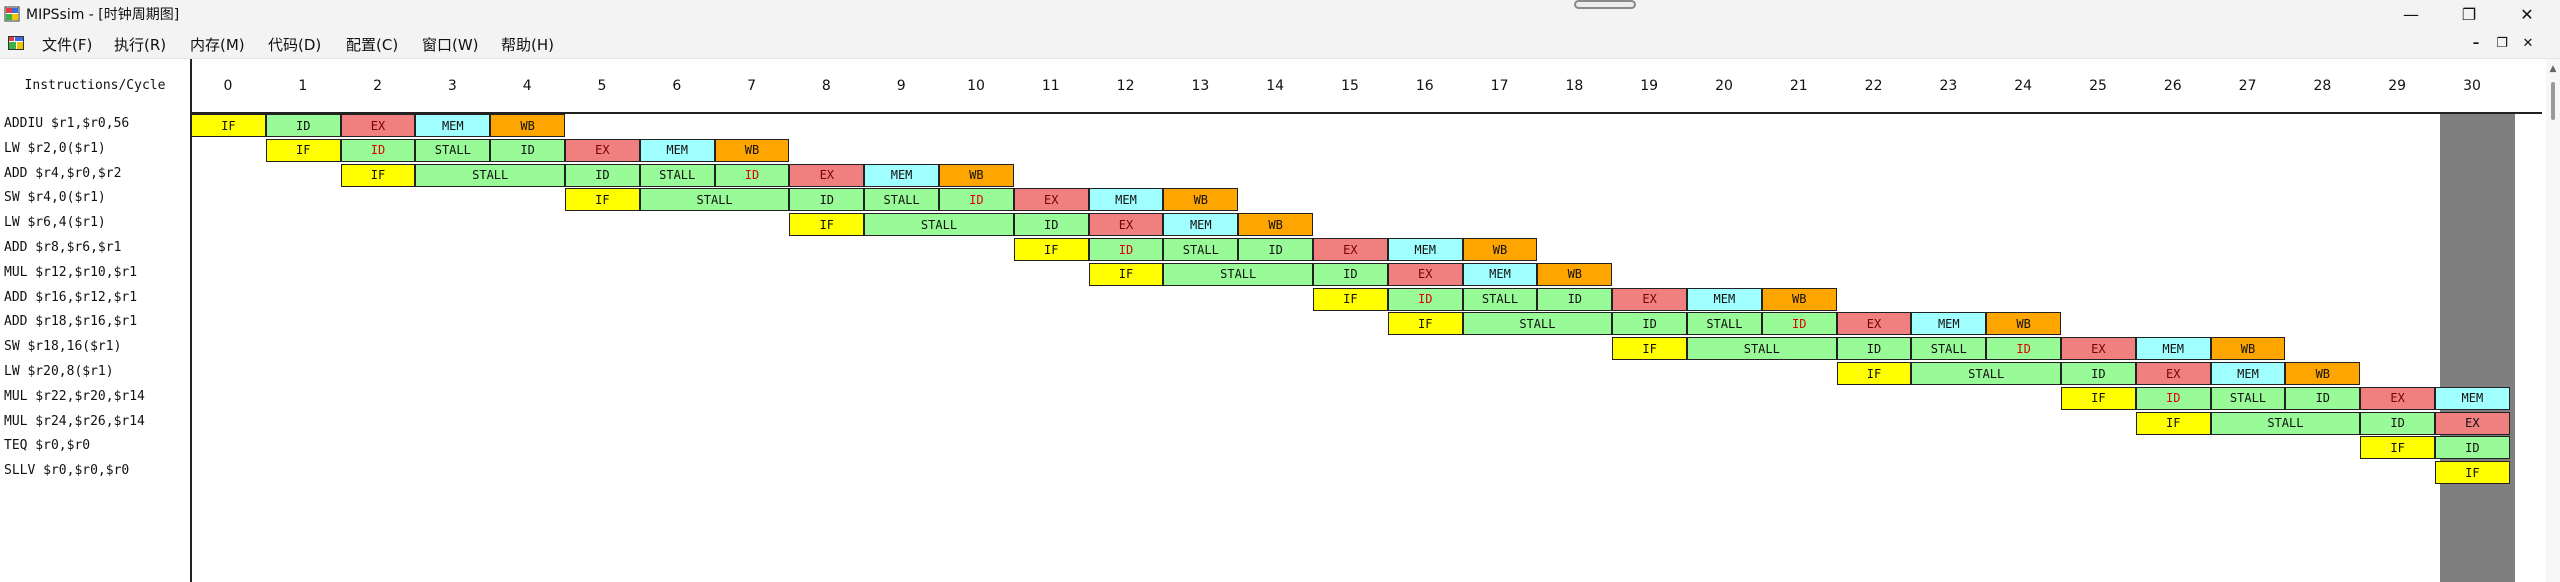 The height and width of the screenshot is (582, 2560). What do you see at coordinates (71, 322) in the screenshot?
I see `instruction-label: ADD $r18,$r16,$r1` at bounding box center [71, 322].